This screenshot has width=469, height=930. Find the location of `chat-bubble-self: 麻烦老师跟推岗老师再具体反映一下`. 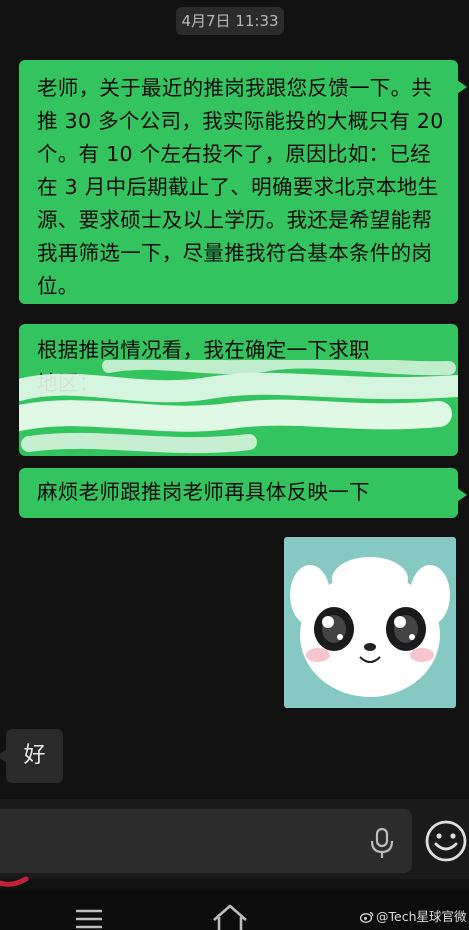

chat-bubble-self: 麻烦老师跟推岗老师再具体反映一下 is located at coordinates (243, 493).